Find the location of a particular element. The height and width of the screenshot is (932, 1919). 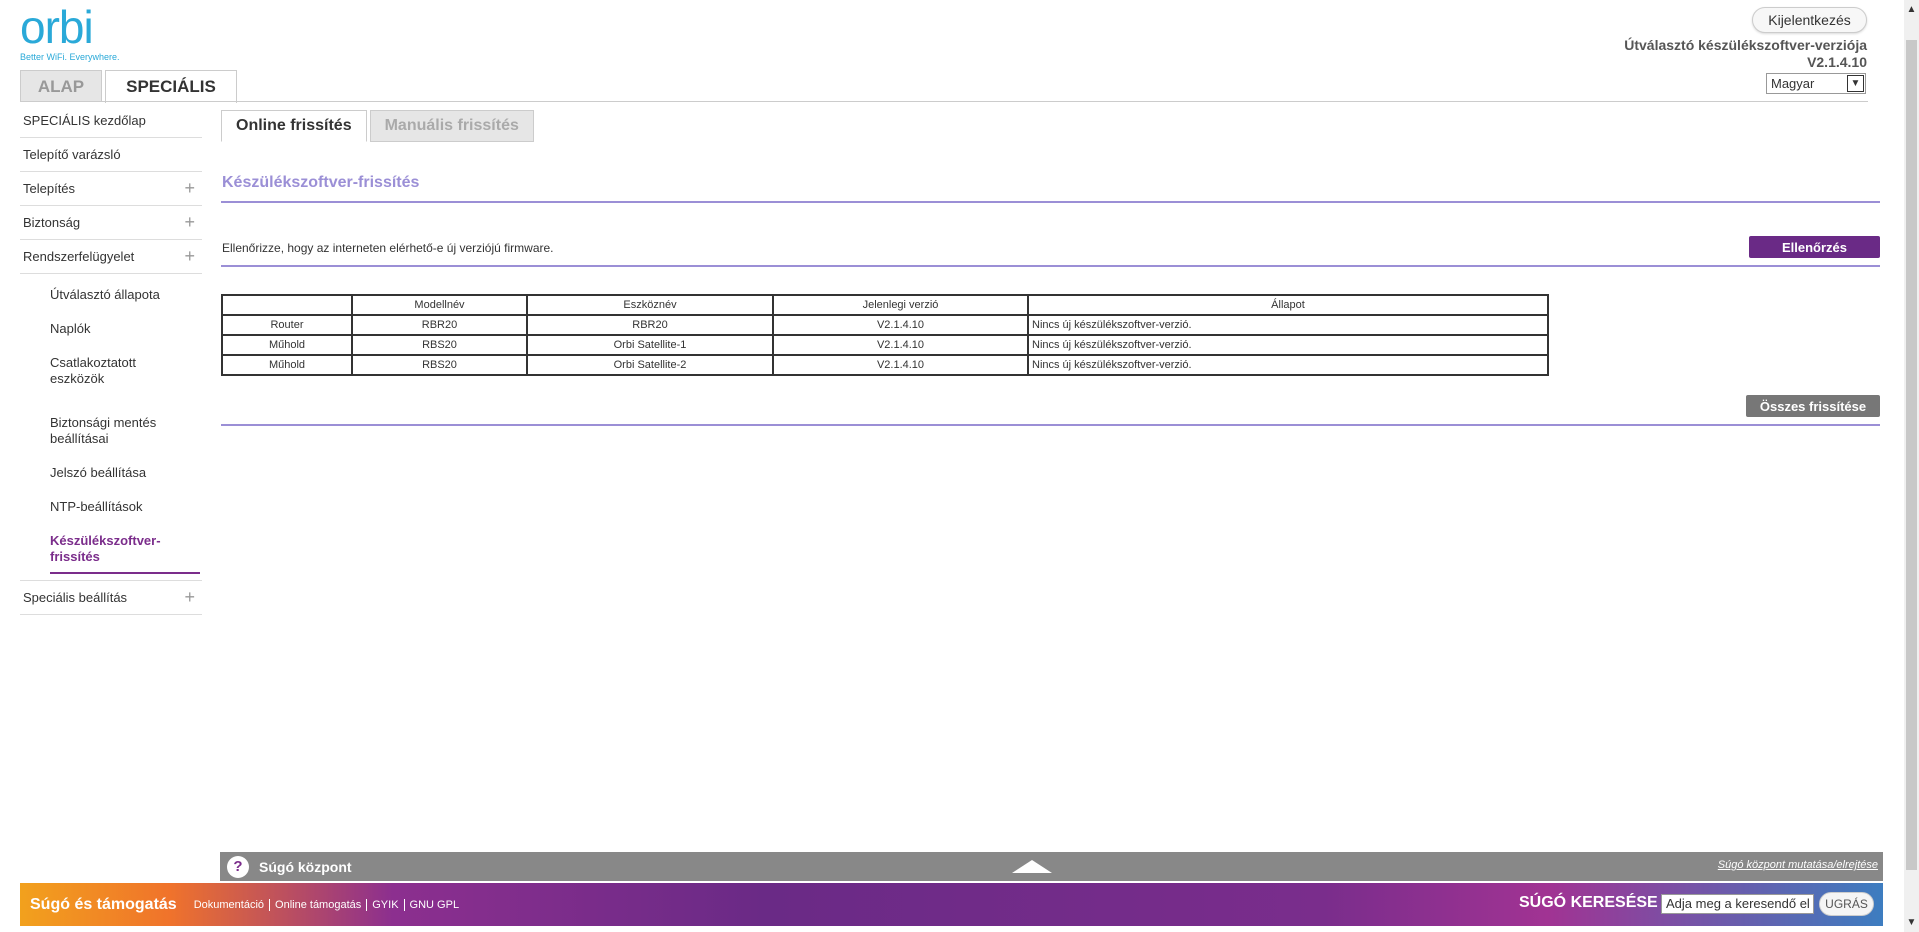

chevron-down-icon: ▼ is located at coordinates (1855, 83).